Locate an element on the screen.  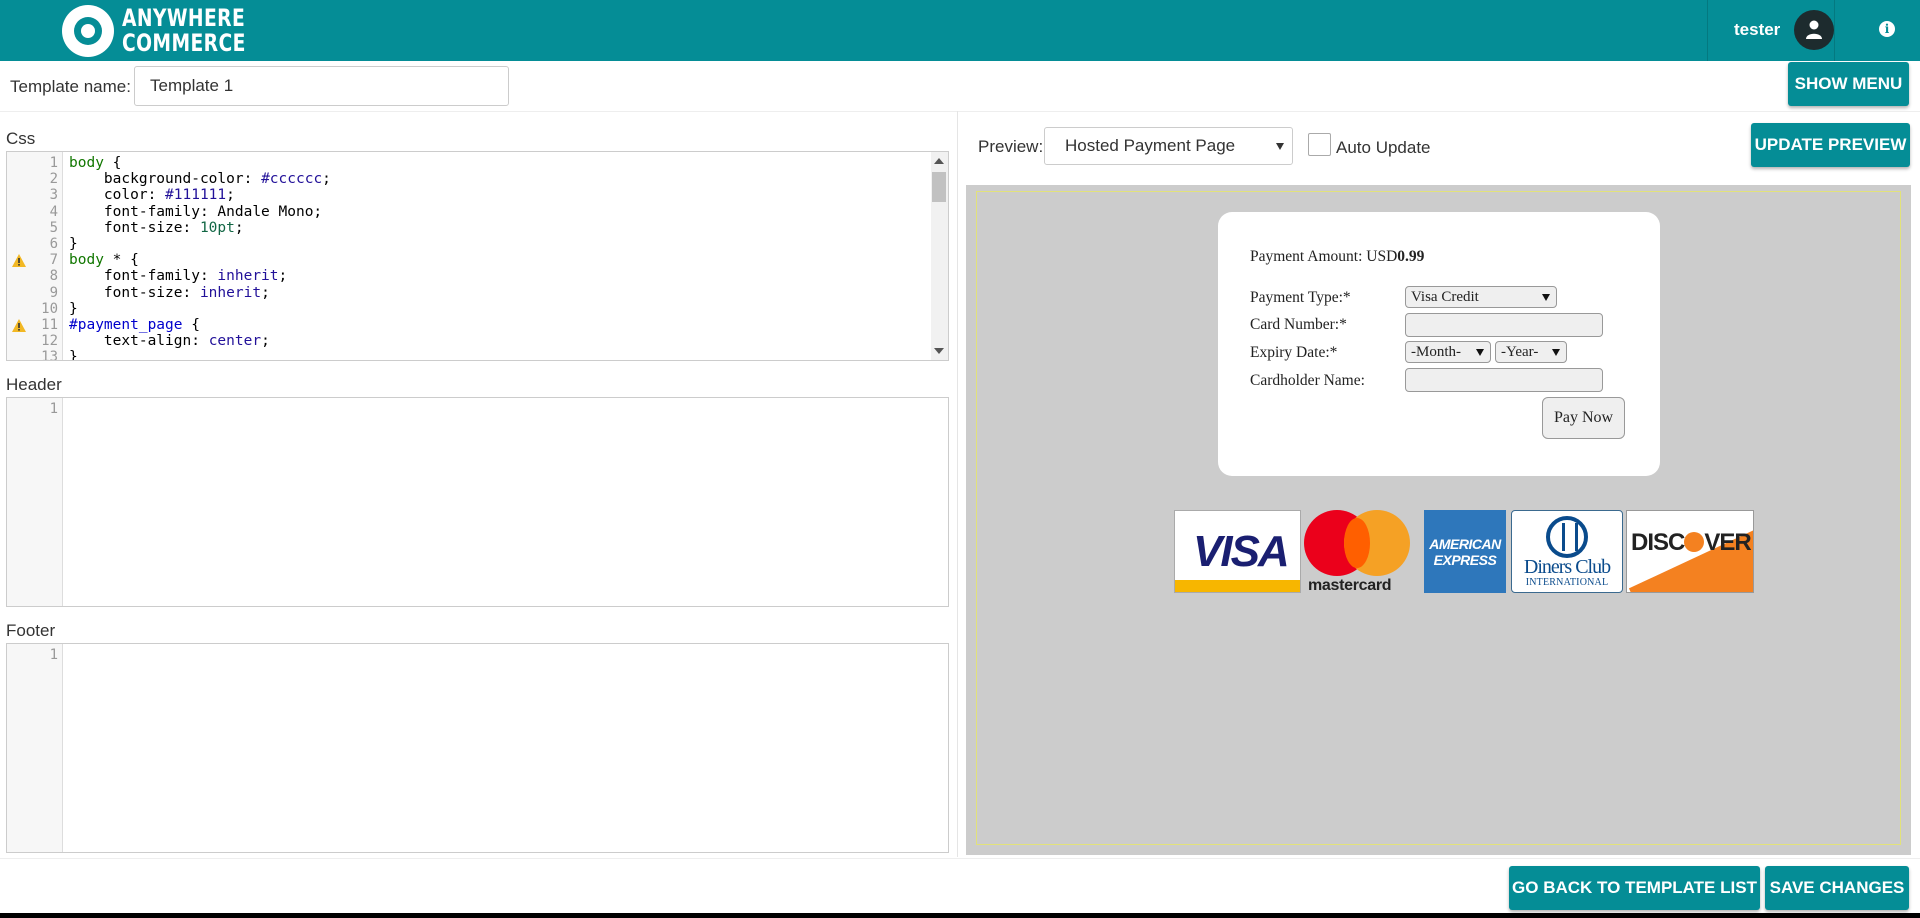
code-line: font-size: 10pt; is located at coordinates (156, 228).